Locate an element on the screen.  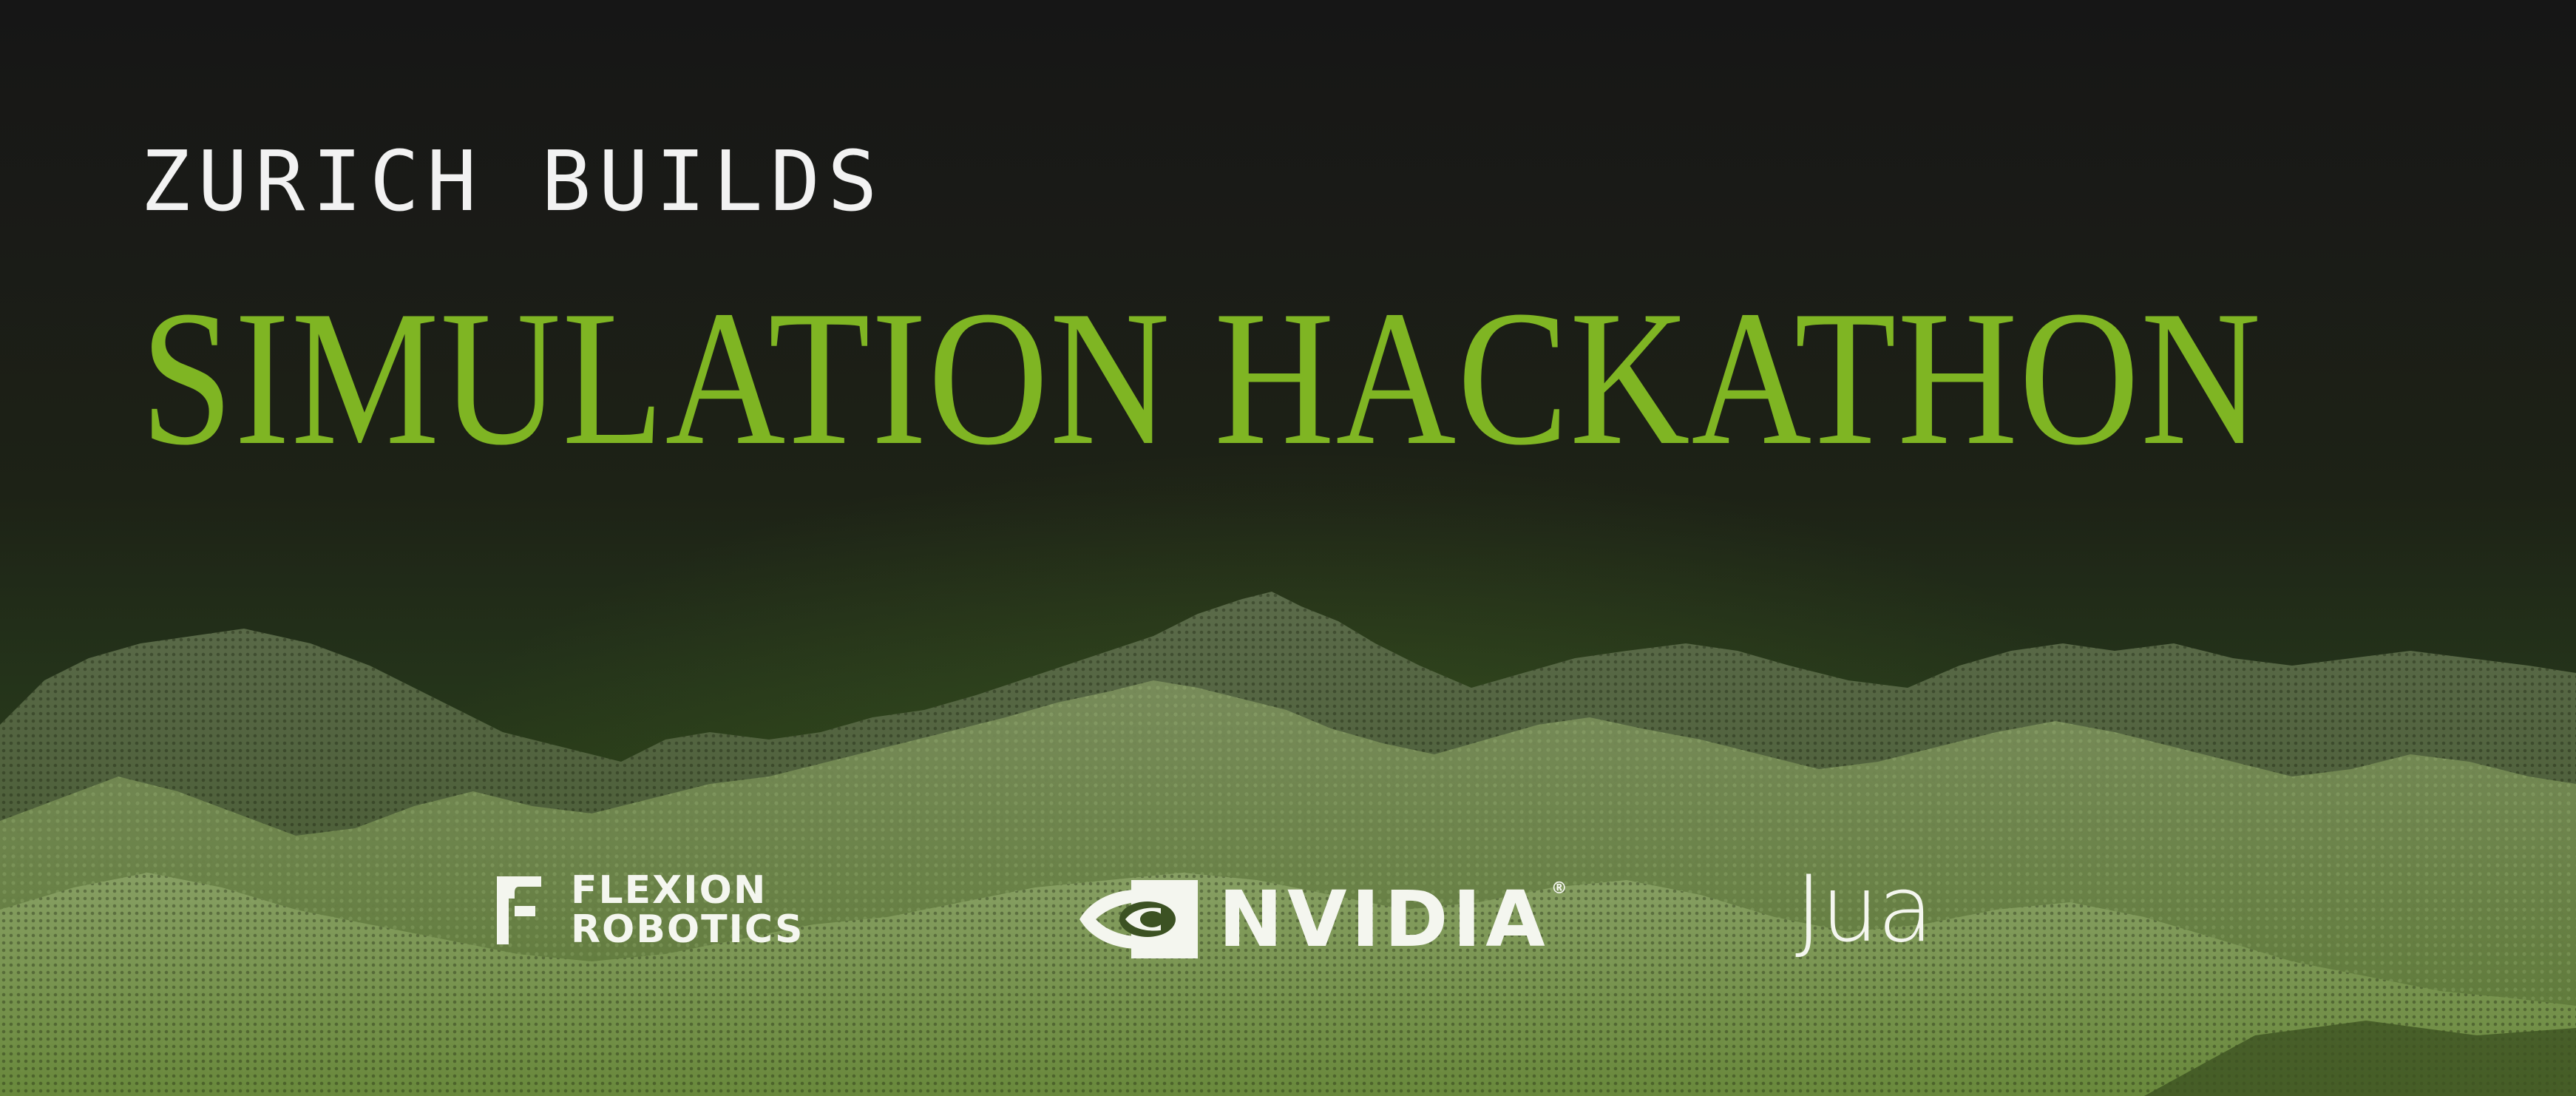
nvidia-wordmark-text: NVIDIA is located at coordinates (1384, 919).